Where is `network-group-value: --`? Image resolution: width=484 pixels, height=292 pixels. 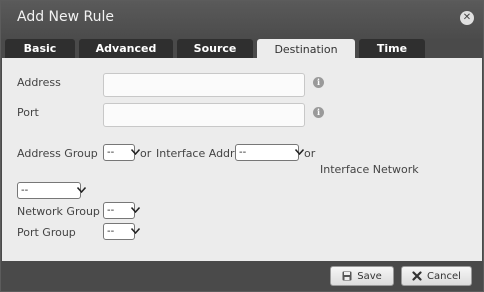 network-group-value: -- is located at coordinates (111, 210).